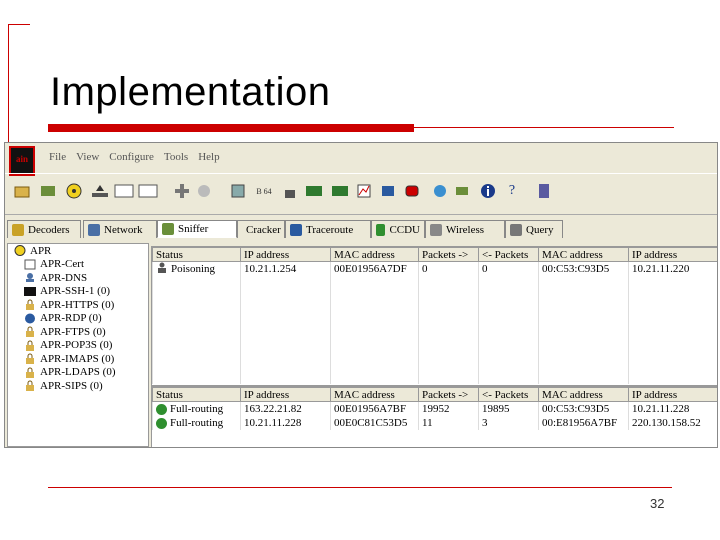 The width and height of the screenshot is (720, 540). Describe the element at coordinates (208, 157) in the screenshot. I see `menu-help: Help` at that location.